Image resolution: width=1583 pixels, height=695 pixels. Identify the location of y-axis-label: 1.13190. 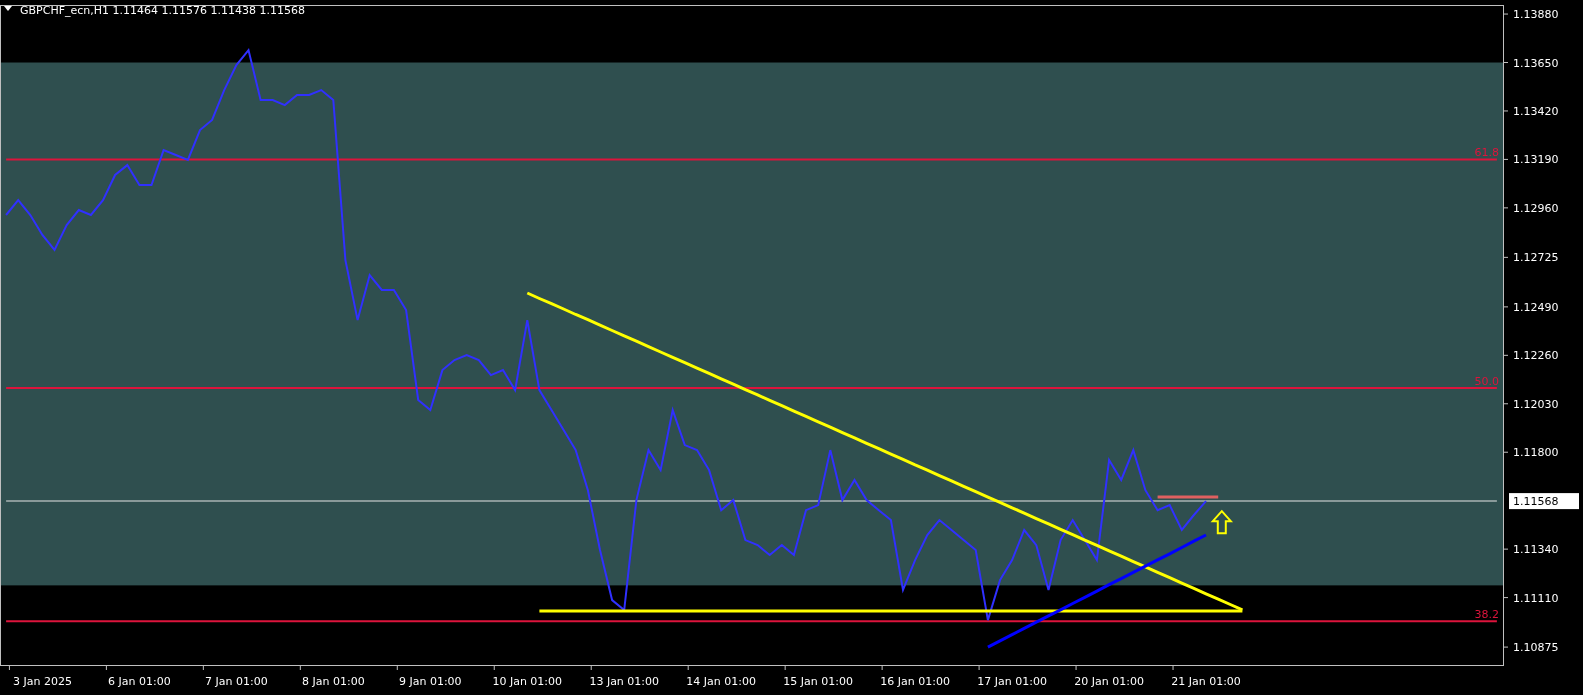
(1536, 160).